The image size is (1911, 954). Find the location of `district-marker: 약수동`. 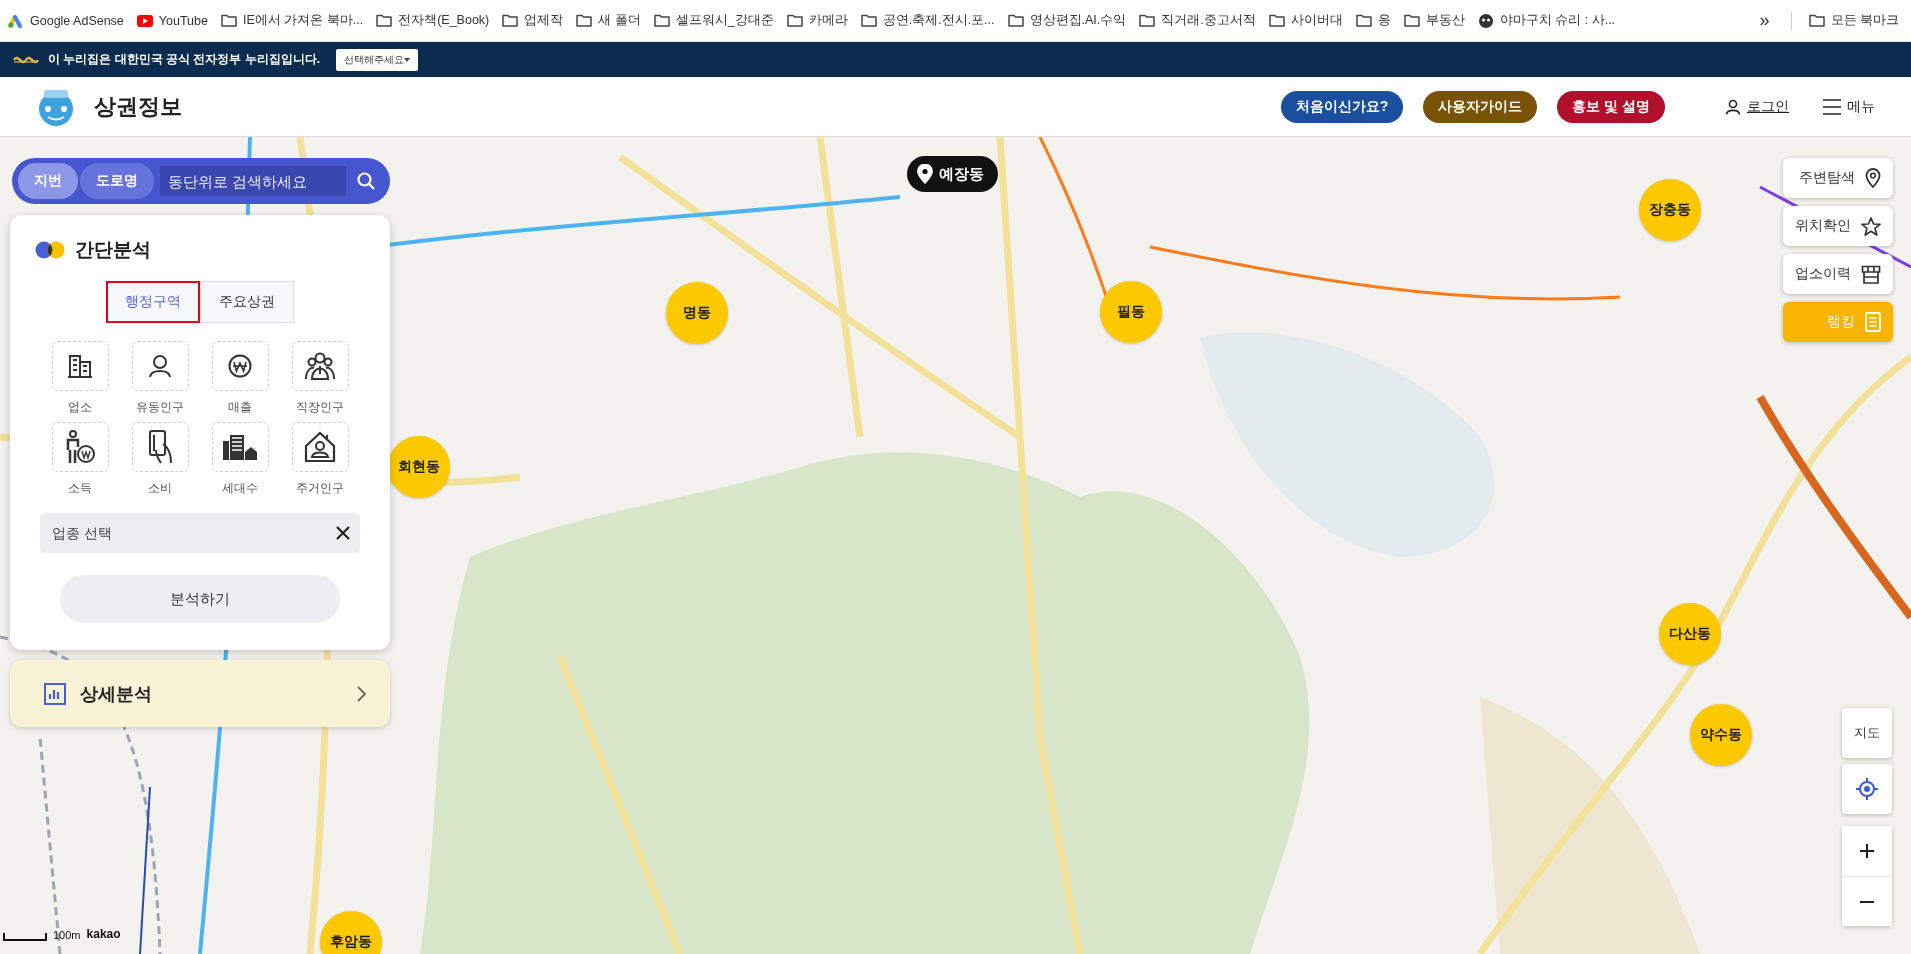

district-marker: 약수동 is located at coordinates (1721, 735).